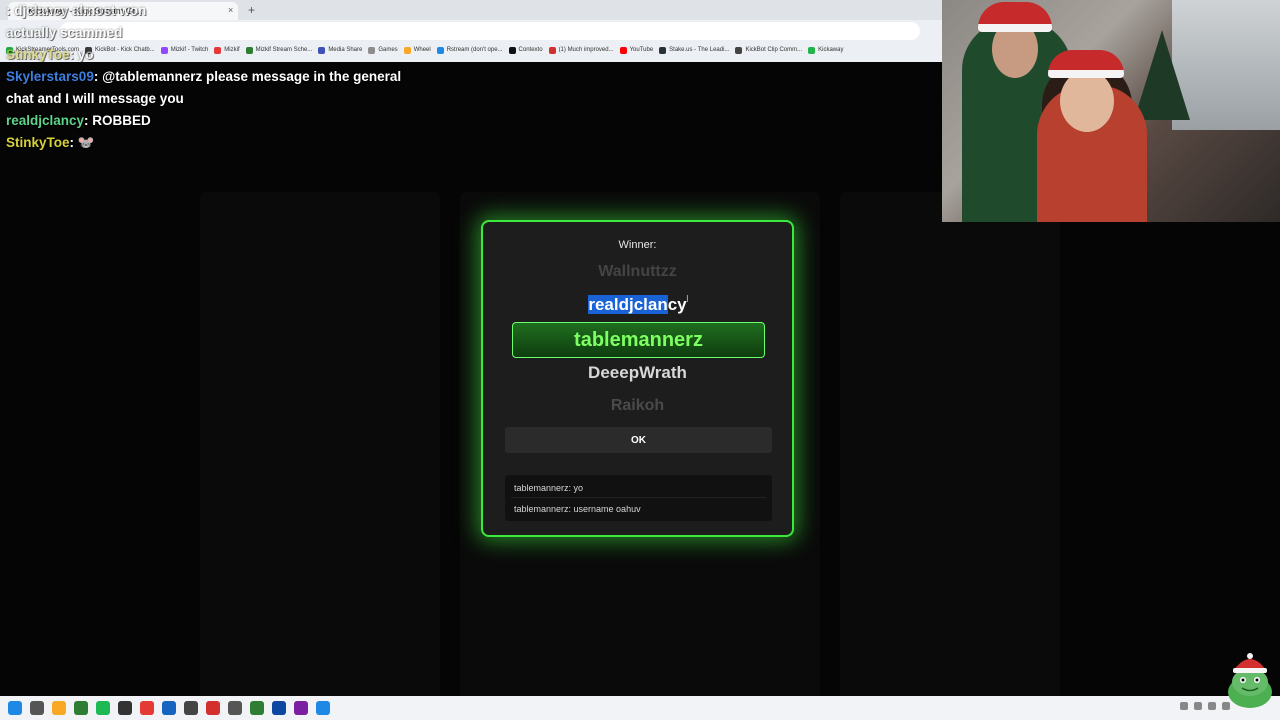 The width and height of the screenshot is (1280, 720). I want to click on bookmark-label: Contexto, so click(530, 50).